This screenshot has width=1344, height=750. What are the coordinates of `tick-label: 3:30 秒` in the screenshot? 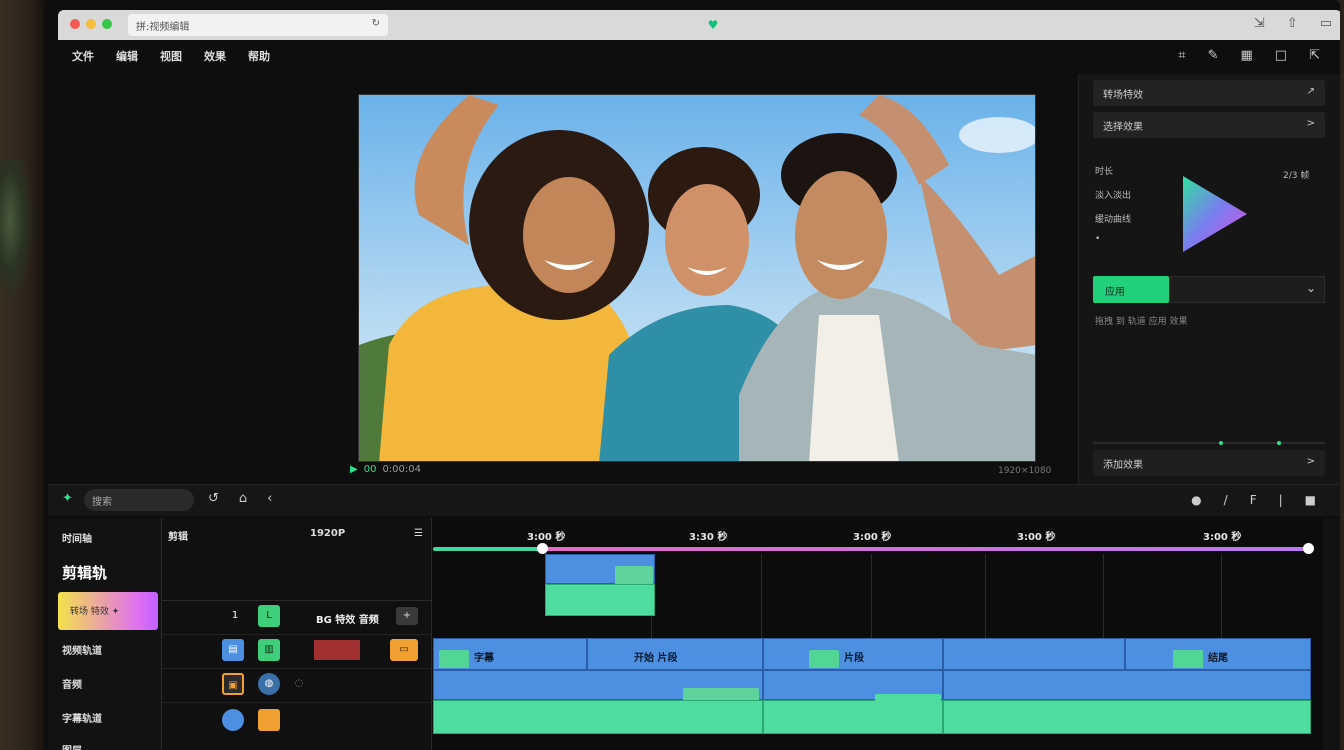 It's located at (708, 537).